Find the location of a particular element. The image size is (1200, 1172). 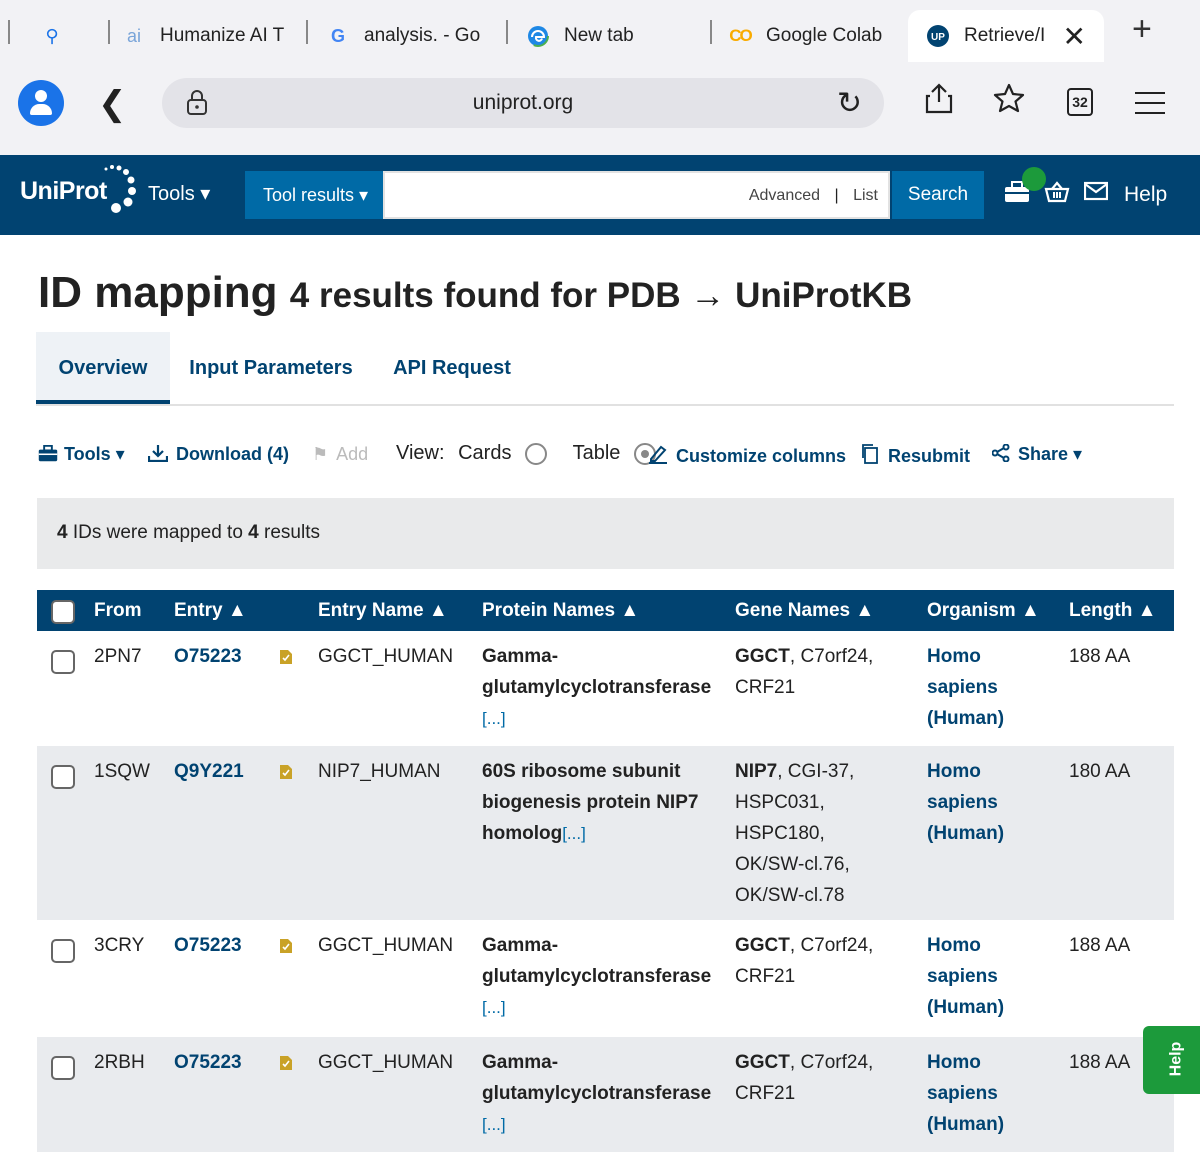

tools-menu: Tools ▾ is located at coordinates (179, 193).